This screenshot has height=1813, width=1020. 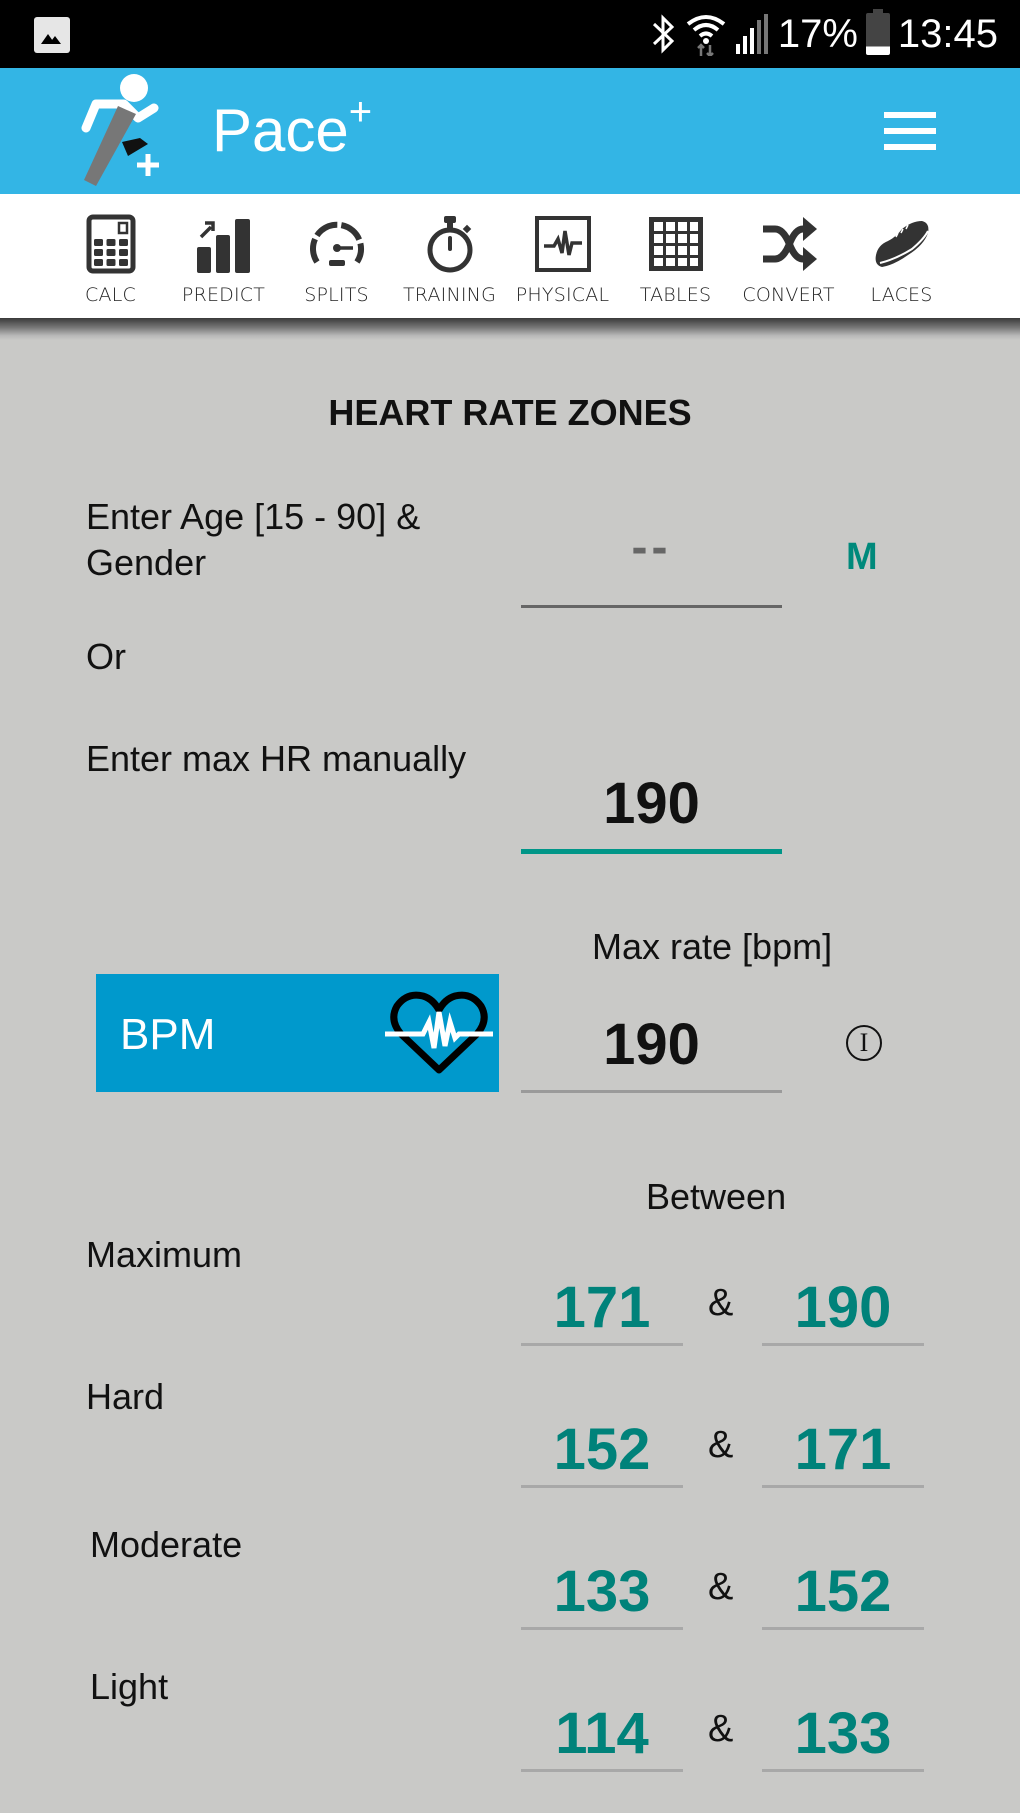 I want to click on heartbeat-monitor-icon, so click(x=562, y=244).